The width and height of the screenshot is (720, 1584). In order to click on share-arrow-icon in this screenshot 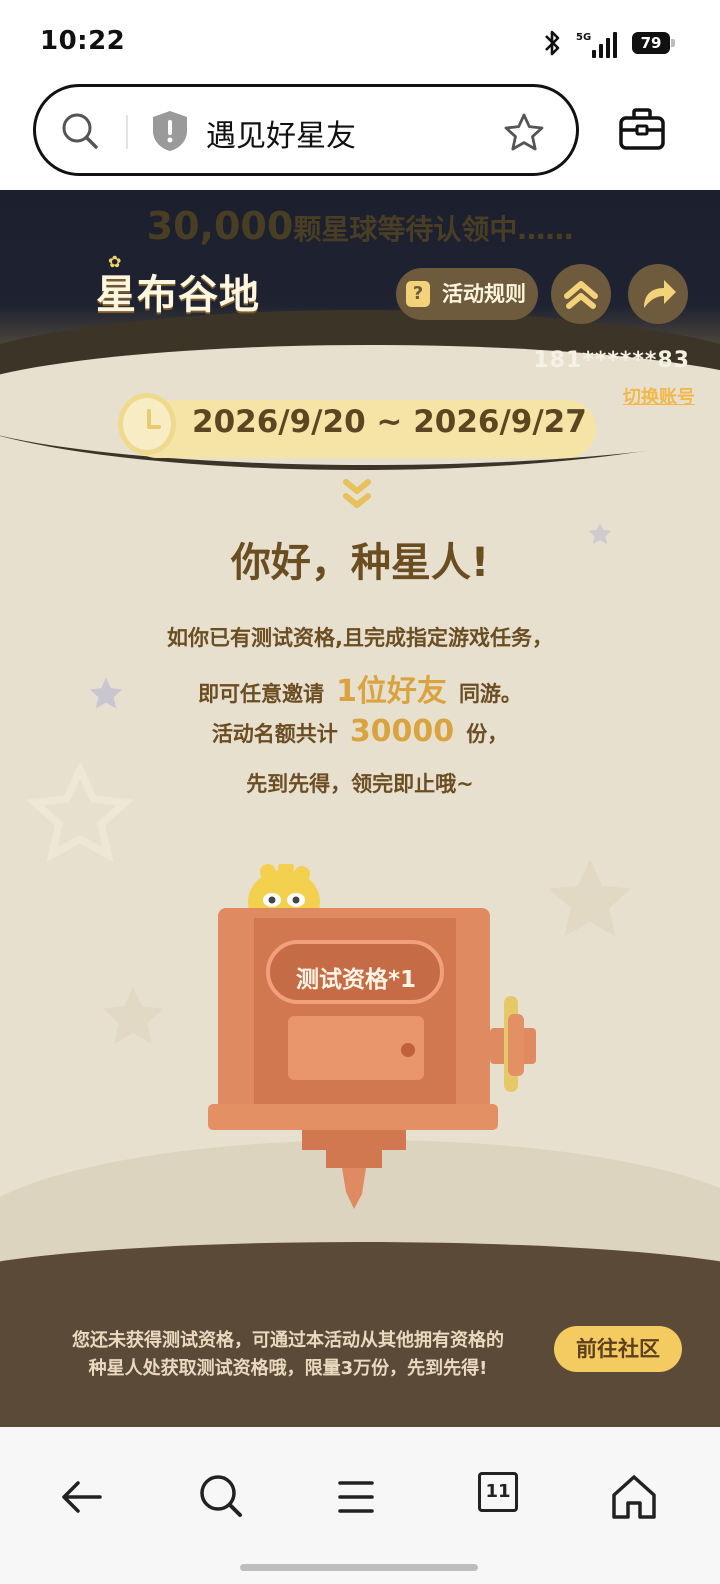, I will do `click(660, 294)`.